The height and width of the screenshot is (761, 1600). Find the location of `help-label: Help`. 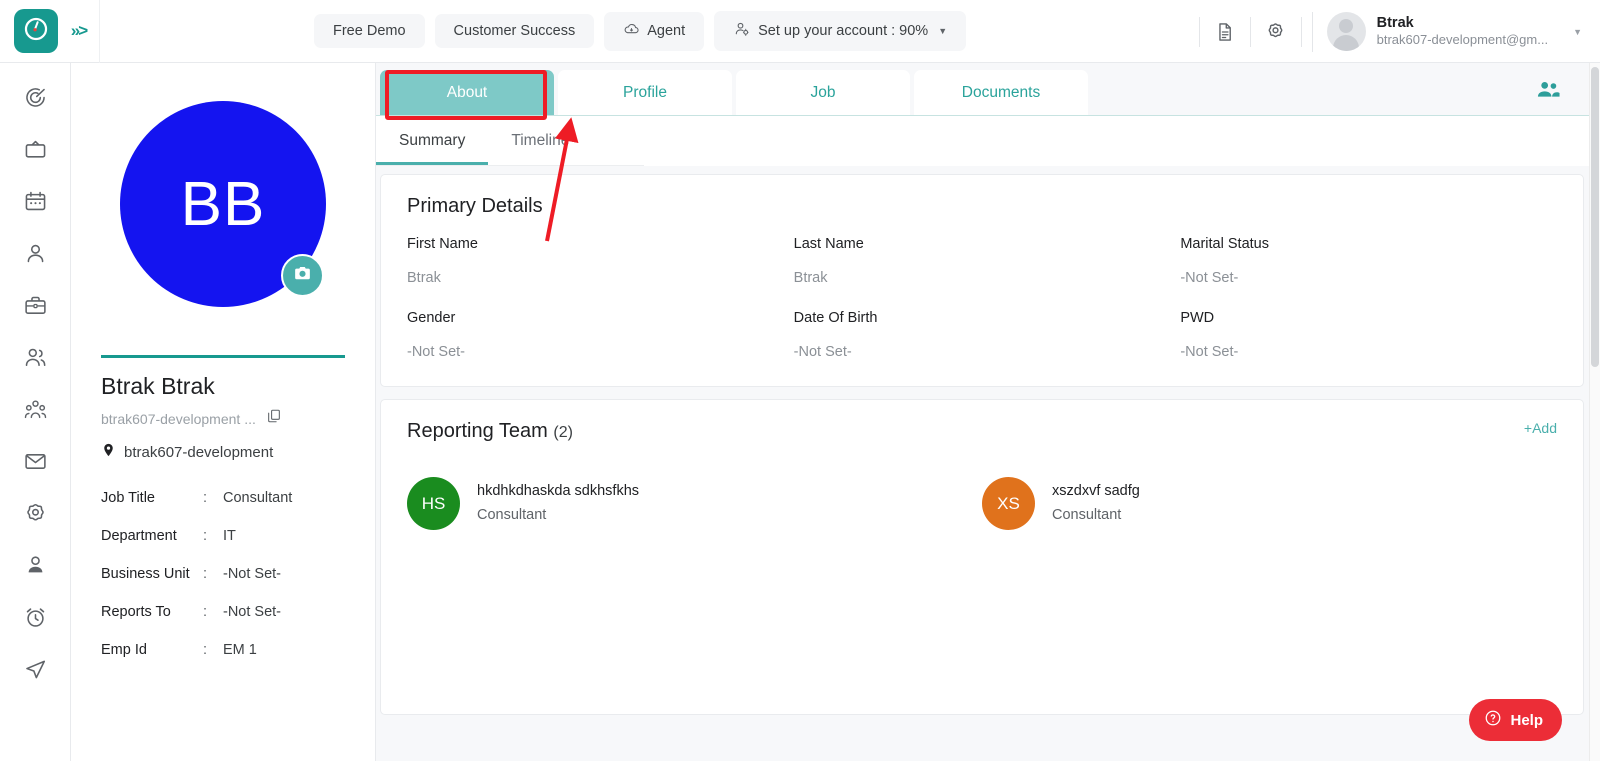

help-label: Help is located at coordinates (1526, 720).